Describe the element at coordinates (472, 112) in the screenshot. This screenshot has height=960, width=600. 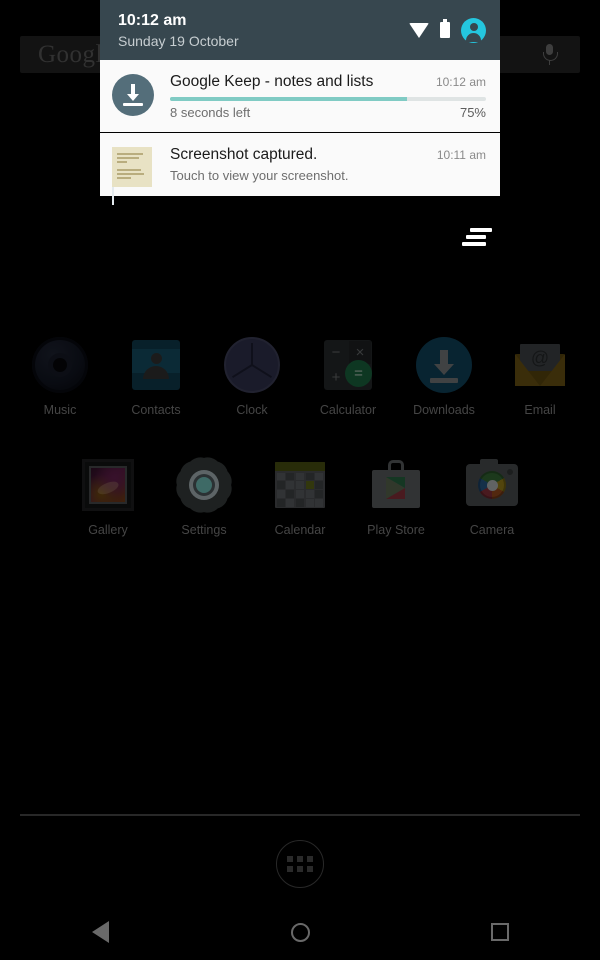
I see `download-percent-label: 75%` at that location.